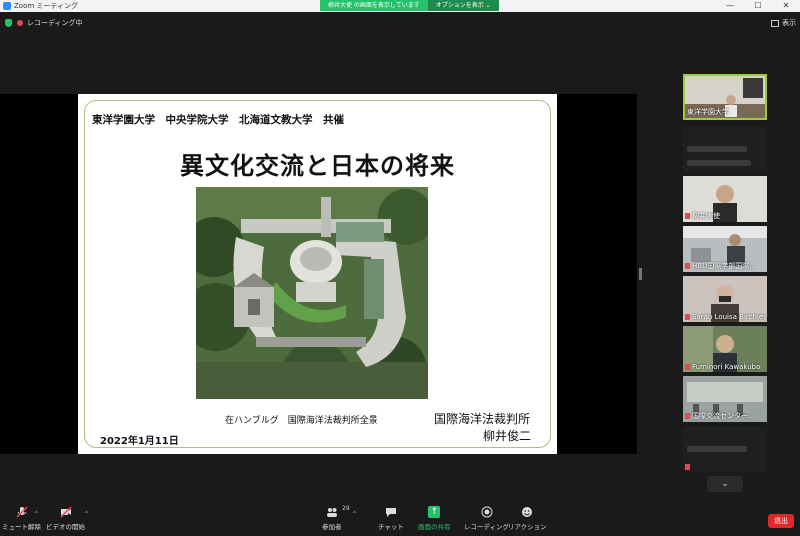 The width and height of the screenshot is (800, 536). What do you see at coordinates (789, 23) in the screenshot?
I see `view-button-label: 表示` at bounding box center [789, 23].